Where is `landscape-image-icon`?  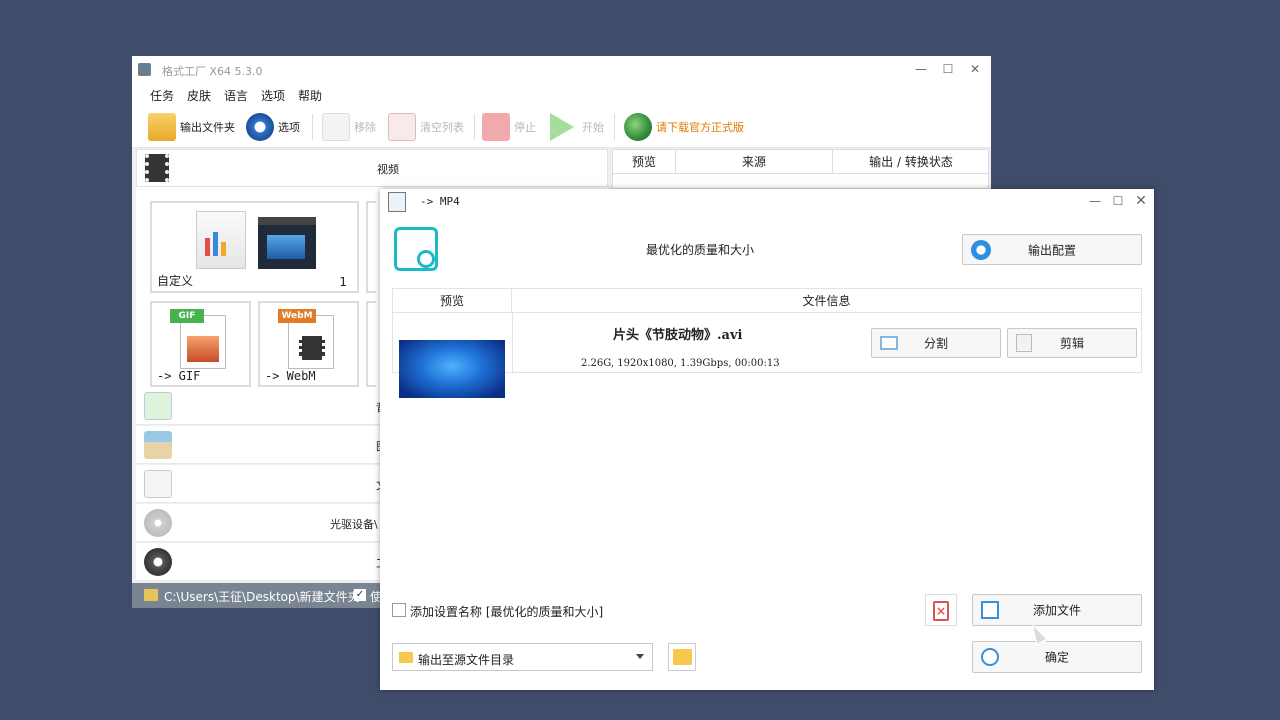
landscape-image-icon is located at coordinates (158, 445).